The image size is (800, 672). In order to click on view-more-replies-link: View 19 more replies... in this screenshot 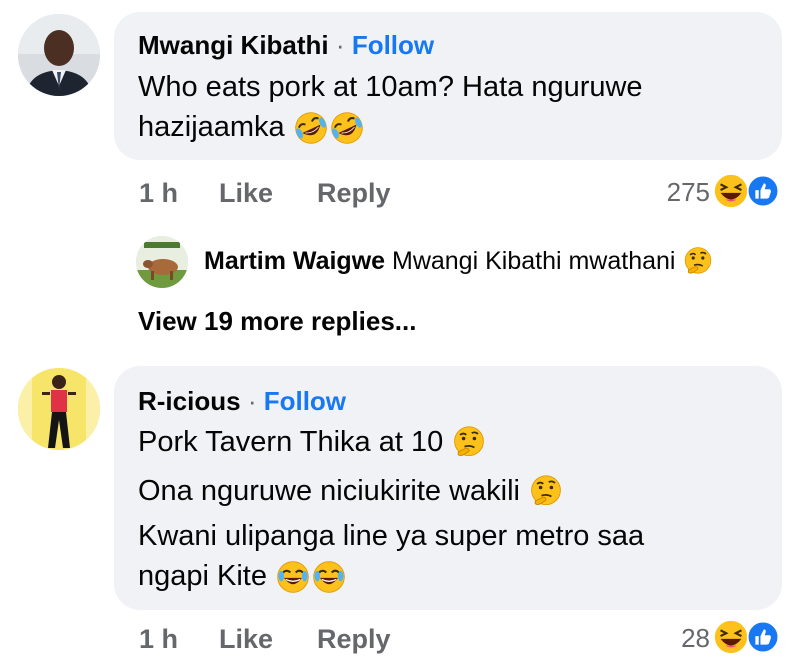, I will do `click(277, 321)`.